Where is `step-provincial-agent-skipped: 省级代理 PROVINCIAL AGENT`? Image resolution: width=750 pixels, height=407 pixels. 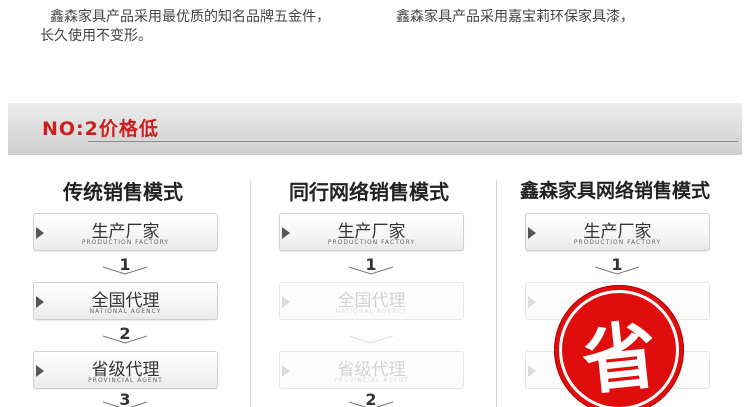 step-provincial-agent-skipped: 省级代理 PROVINCIAL AGENT is located at coordinates (371, 370).